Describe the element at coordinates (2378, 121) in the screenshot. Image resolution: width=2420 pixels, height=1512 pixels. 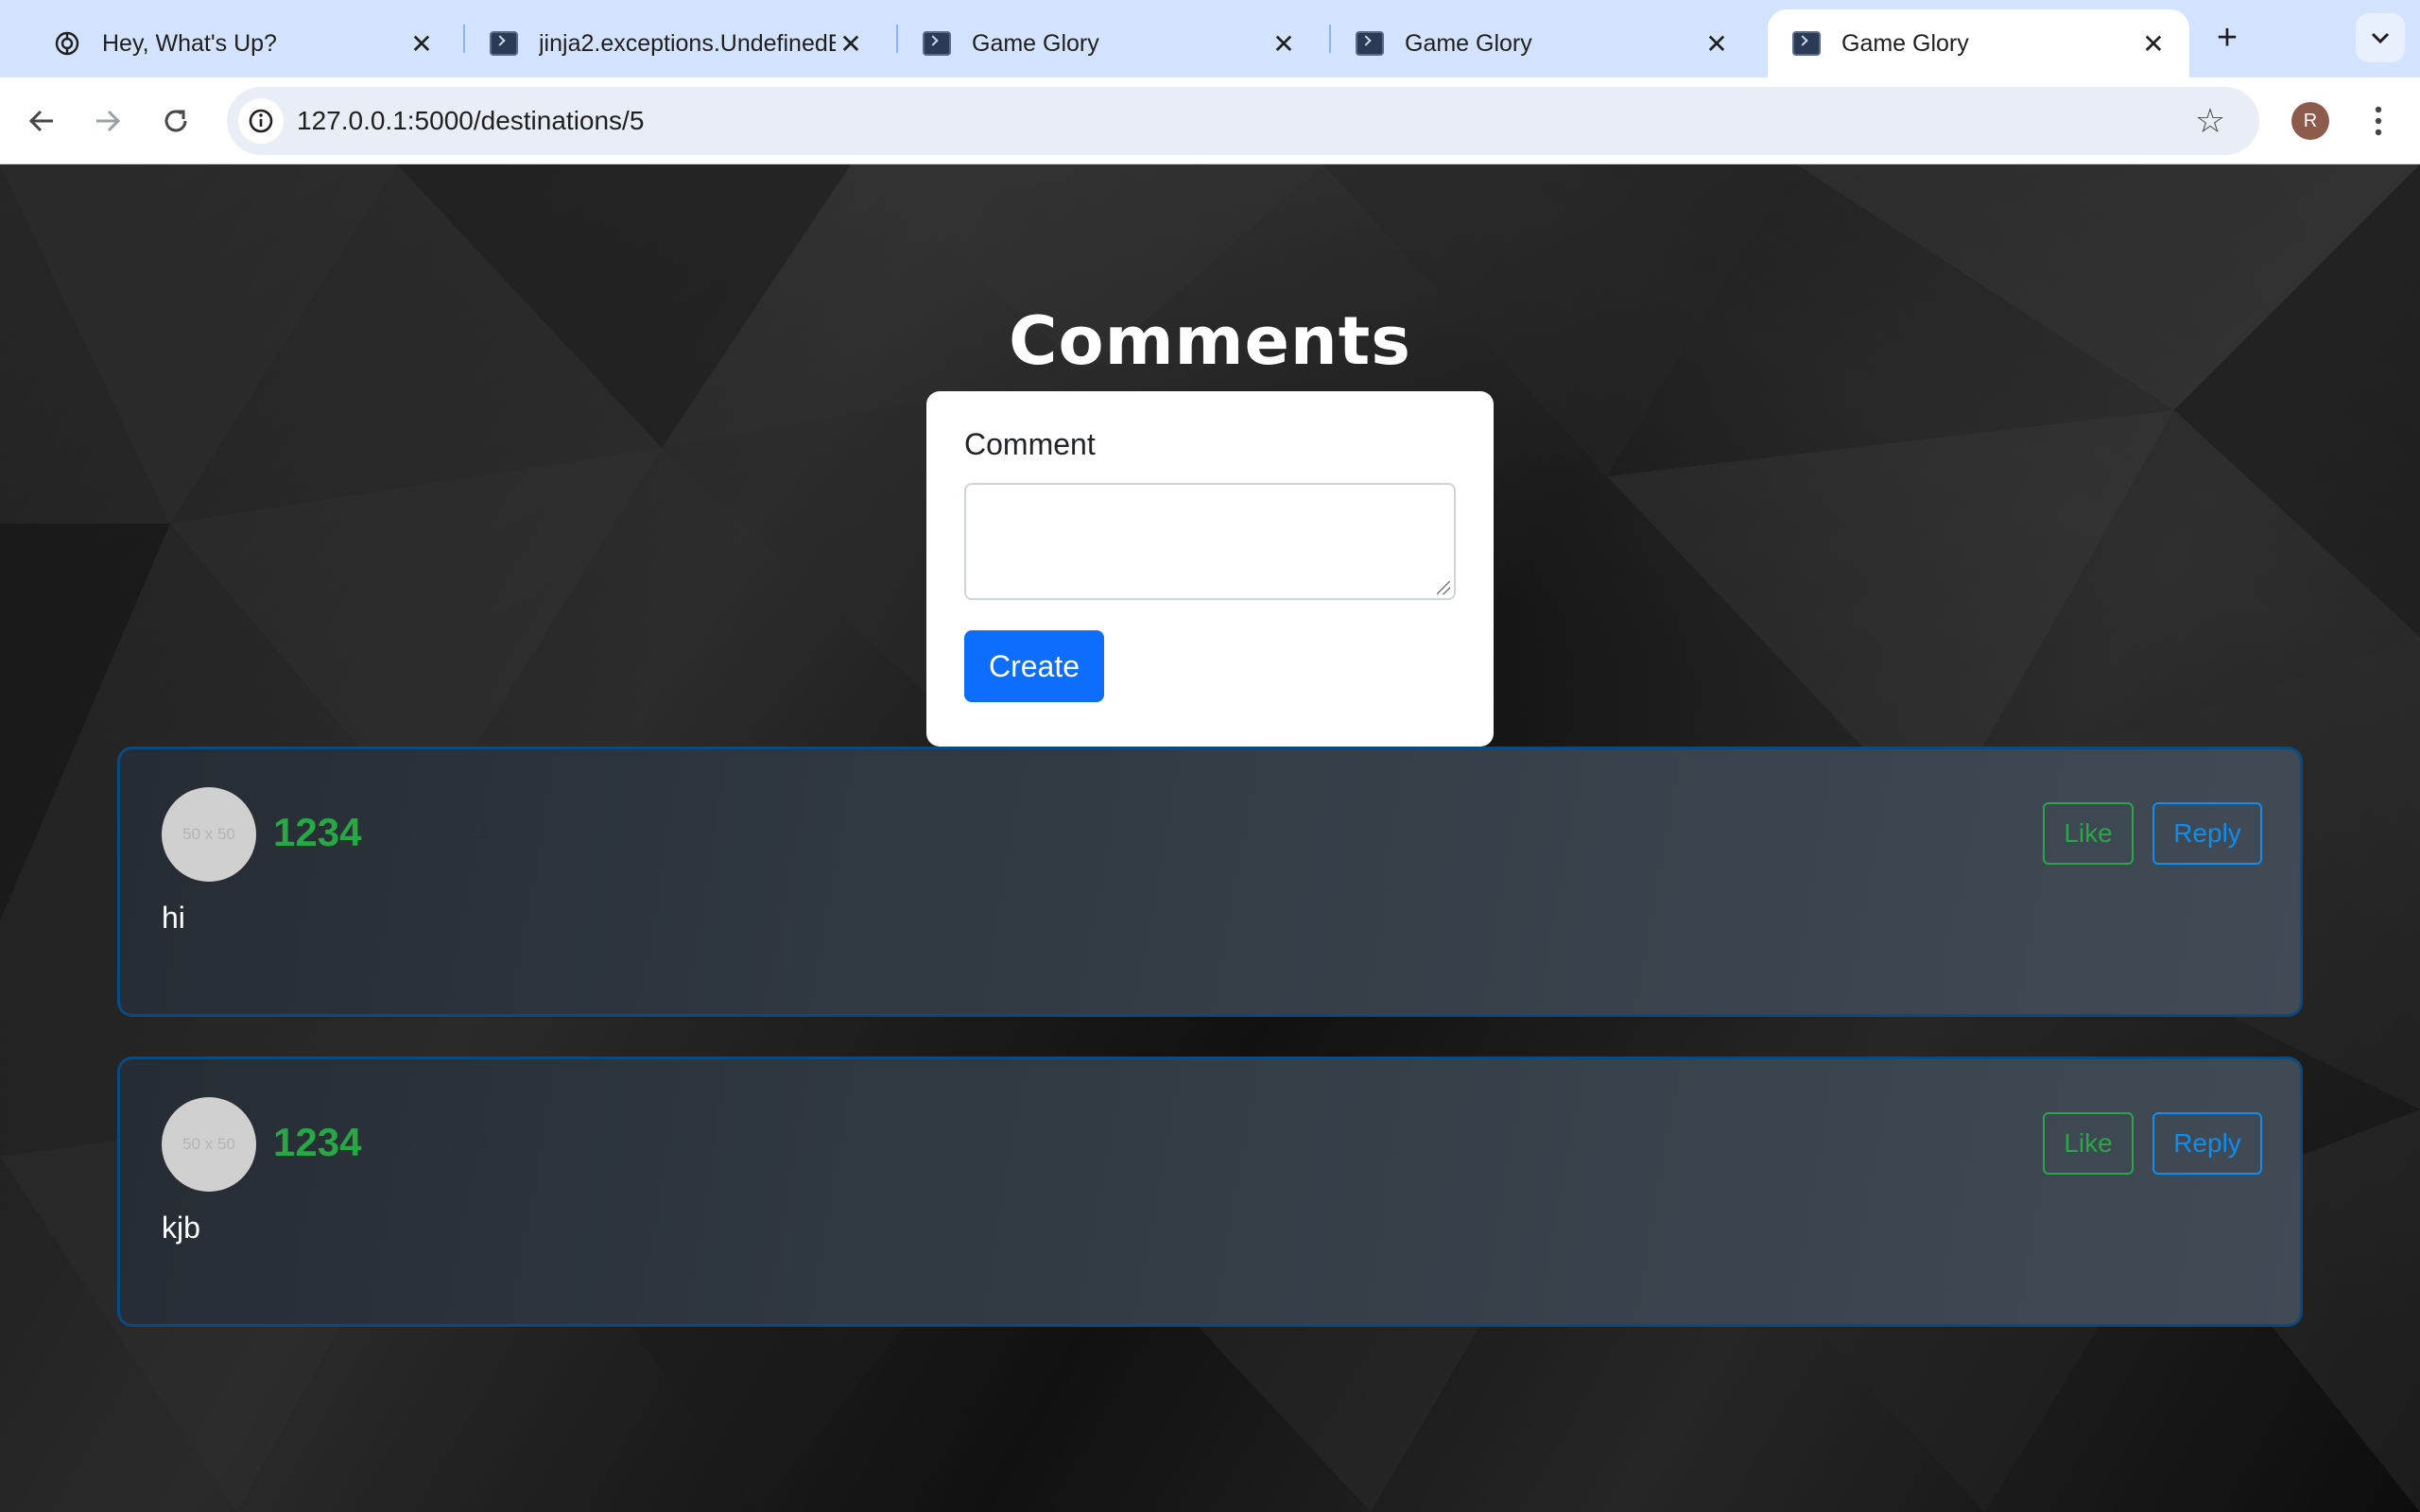
I see `more-menu-icon` at that location.